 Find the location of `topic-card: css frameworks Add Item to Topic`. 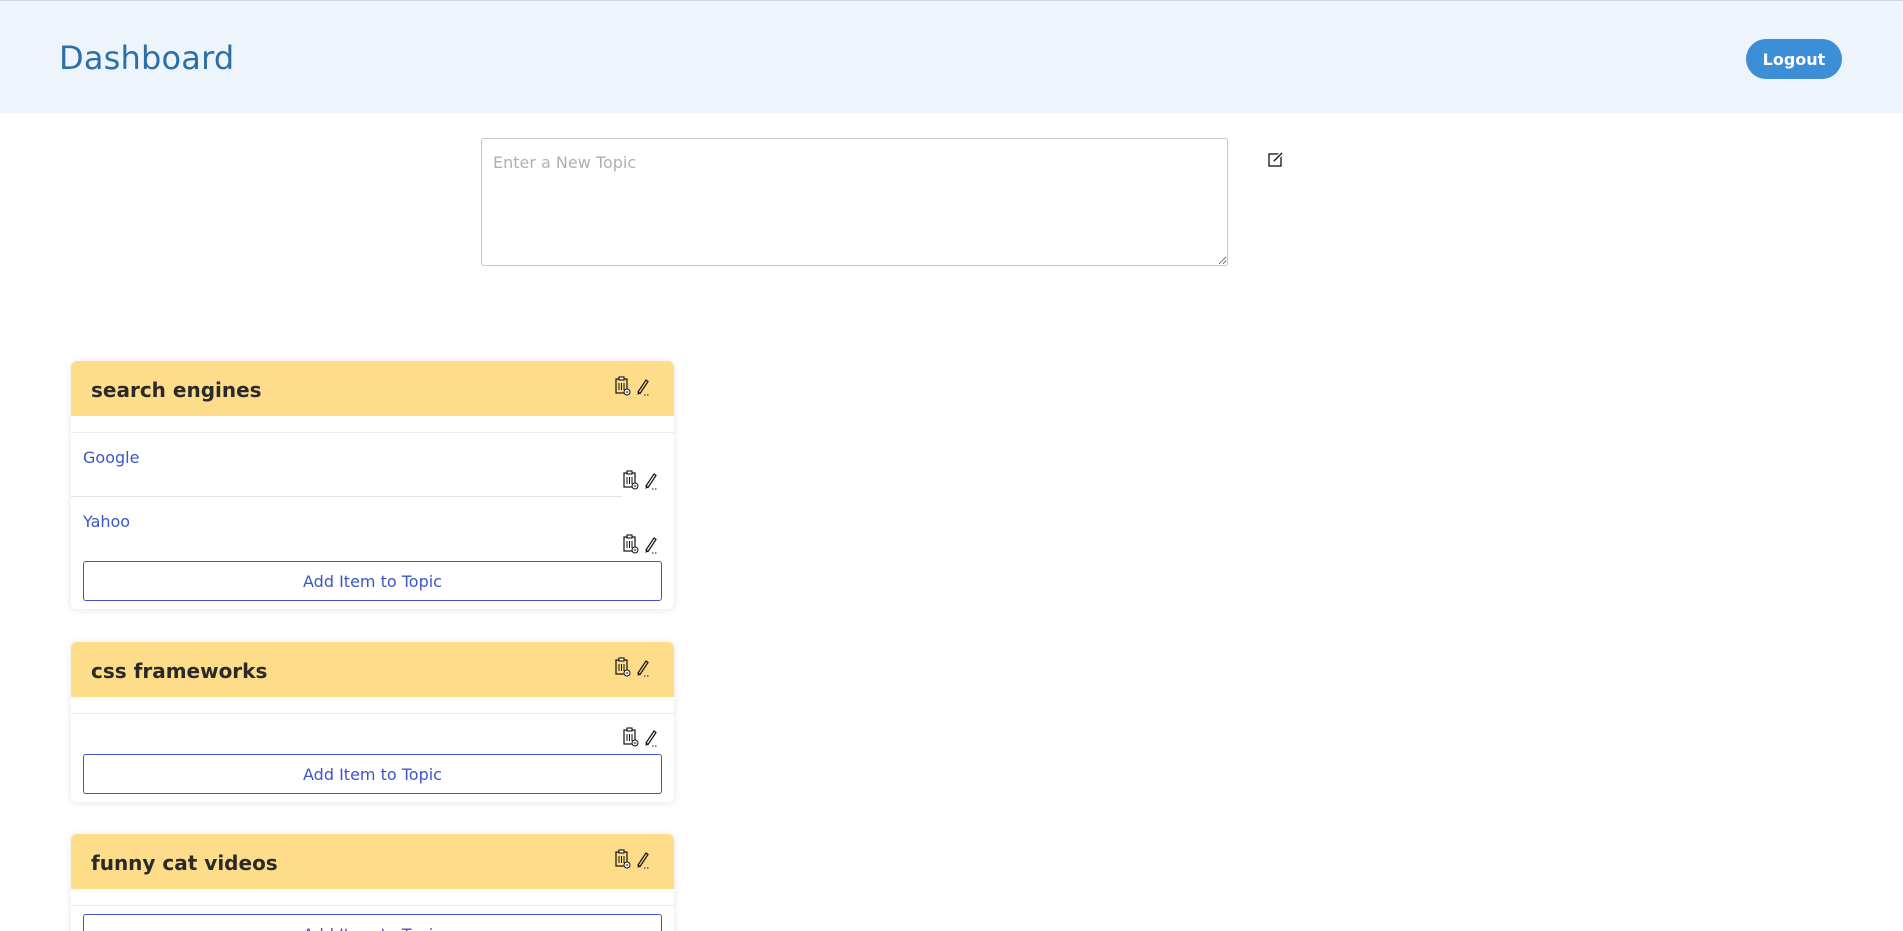

topic-card: css frameworks Add Item to Topic is located at coordinates (372, 722).